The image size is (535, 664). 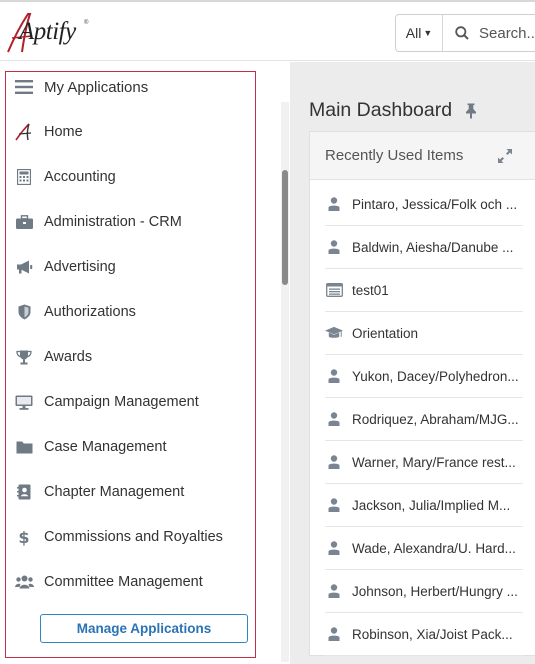 I want to click on card-title: Recently Used Items, so click(x=394, y=155).